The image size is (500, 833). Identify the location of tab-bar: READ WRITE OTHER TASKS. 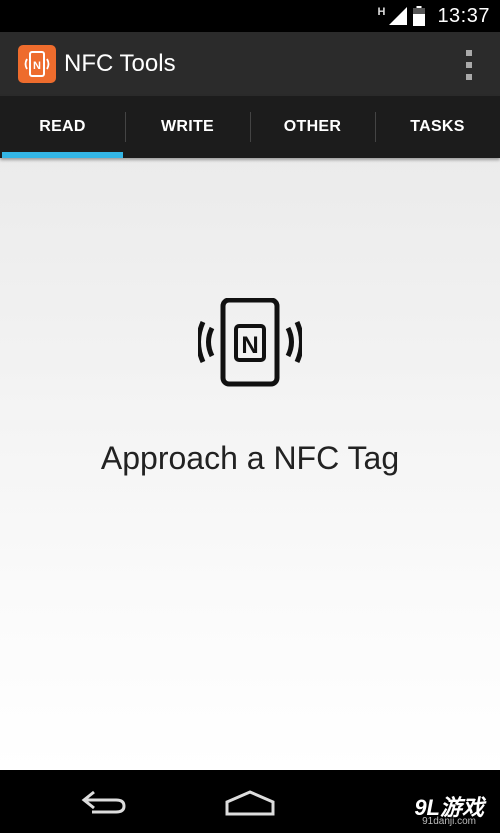
(250, 127).